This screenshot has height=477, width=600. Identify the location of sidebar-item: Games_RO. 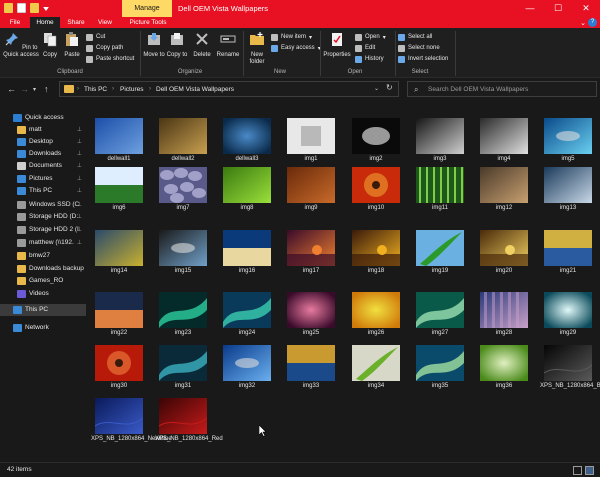
(43, 281).